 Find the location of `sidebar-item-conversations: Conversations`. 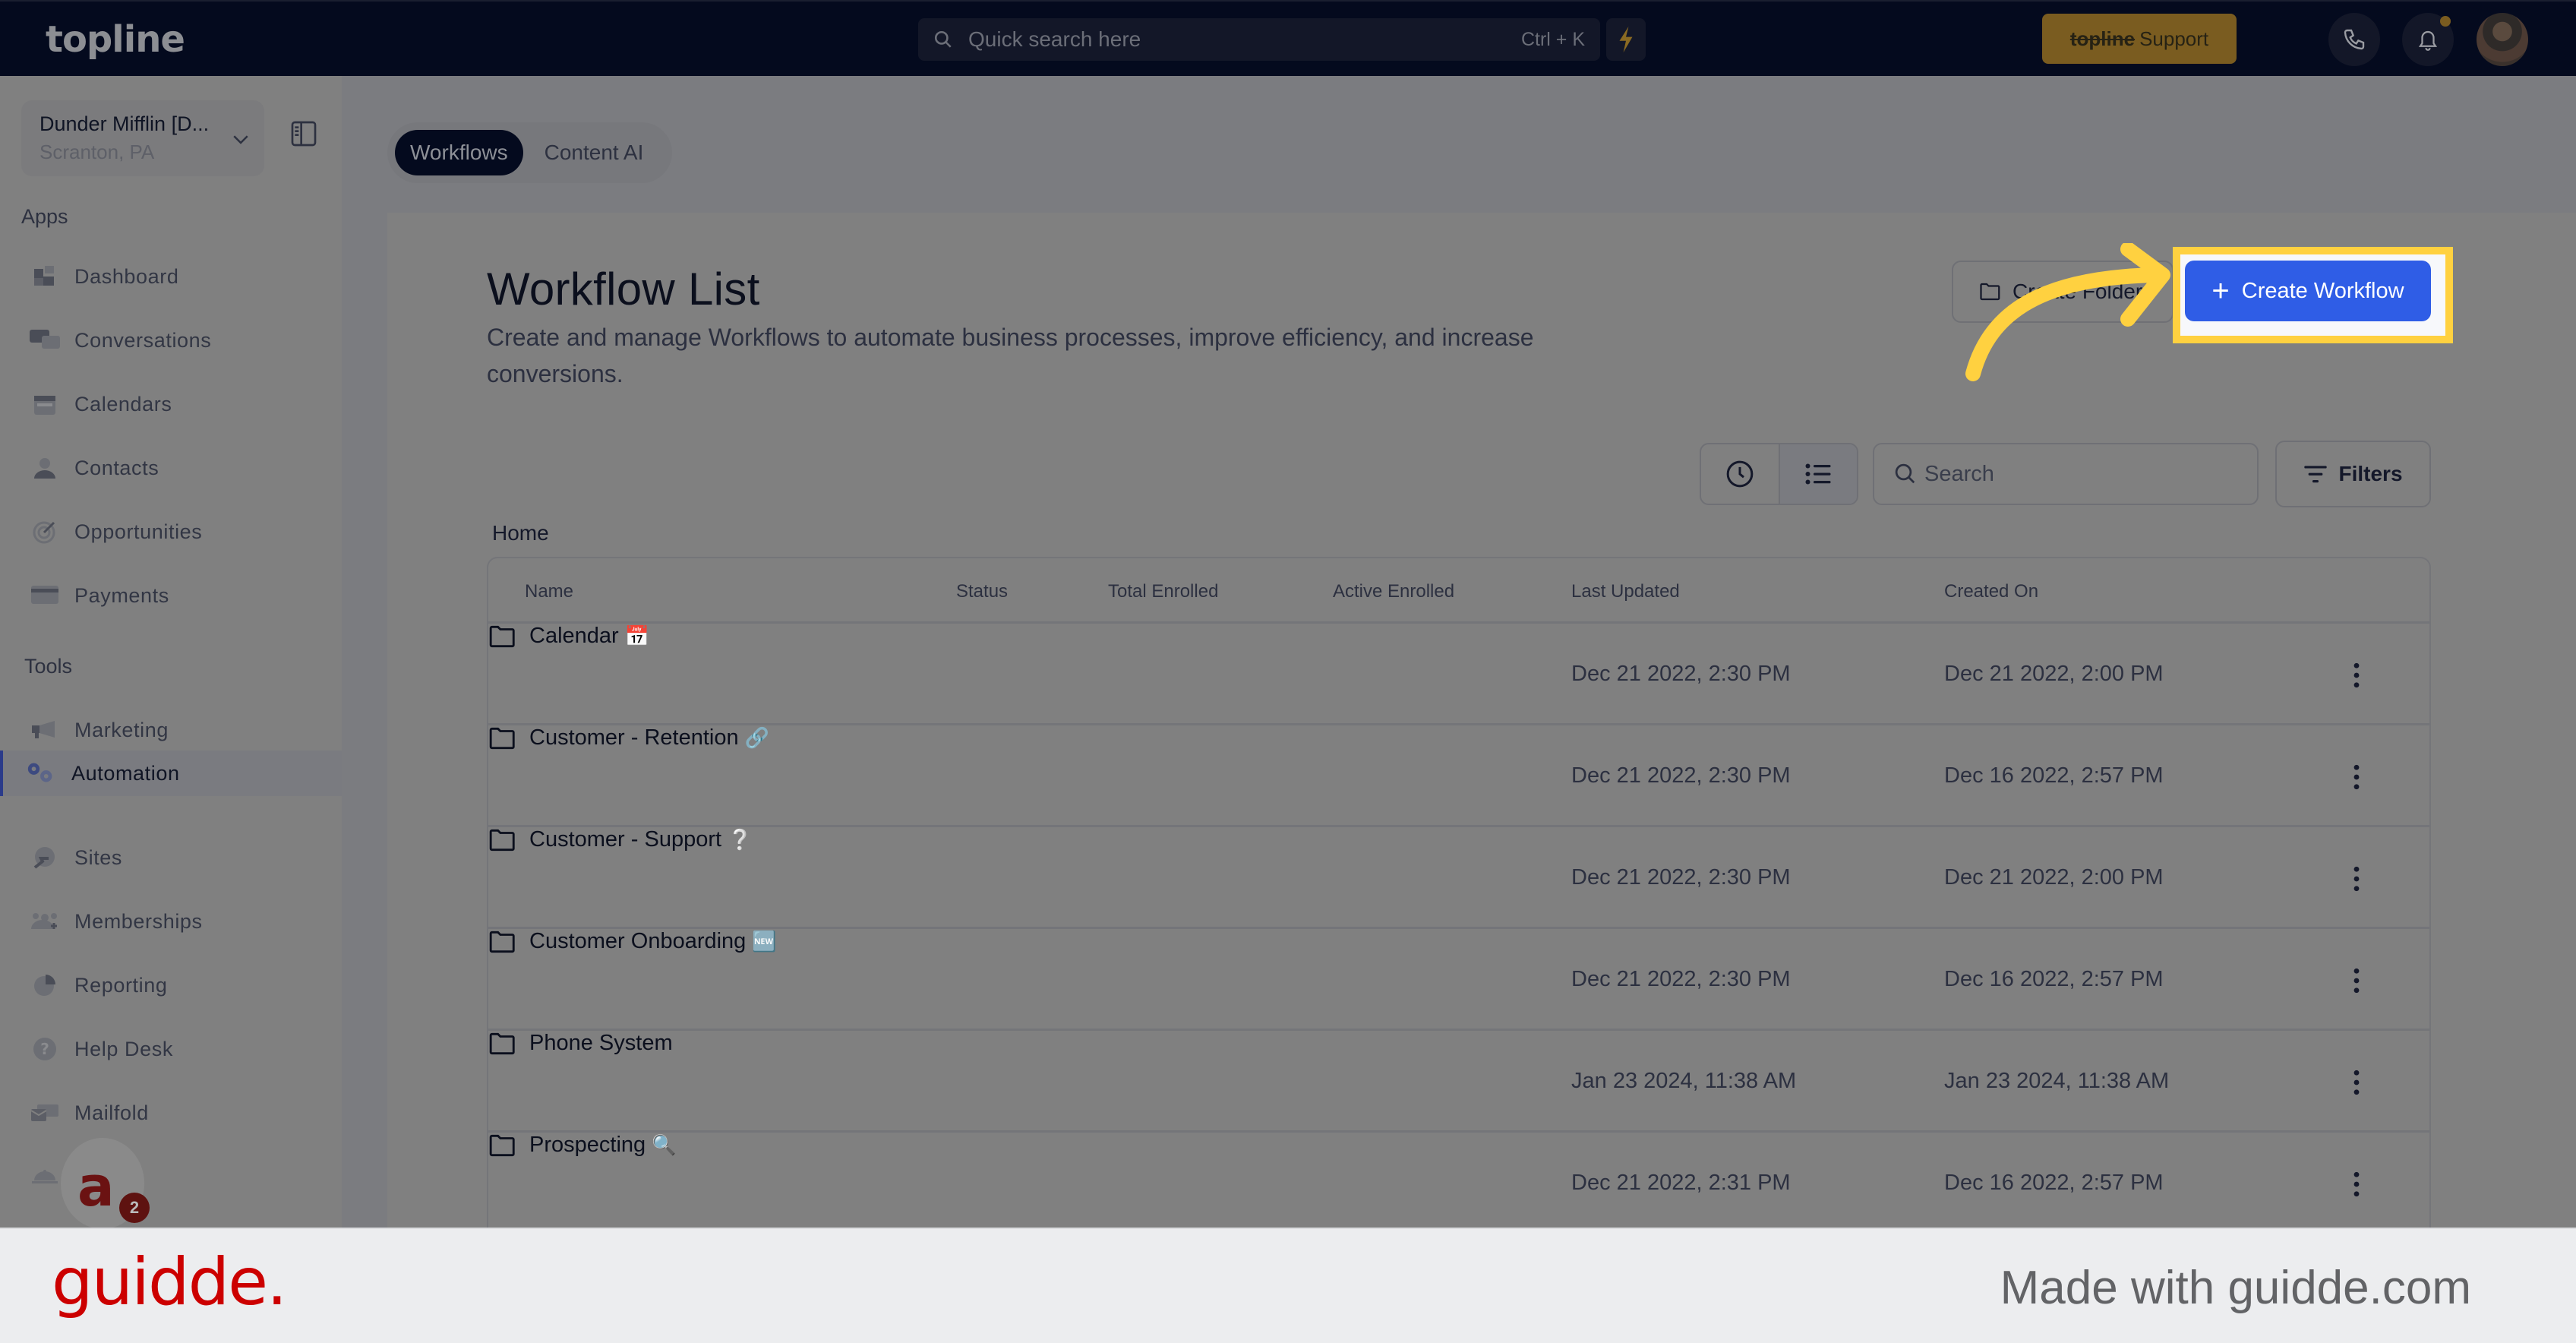

sidebar-item-conversations: Conversations is located at coordinates (171, 340).